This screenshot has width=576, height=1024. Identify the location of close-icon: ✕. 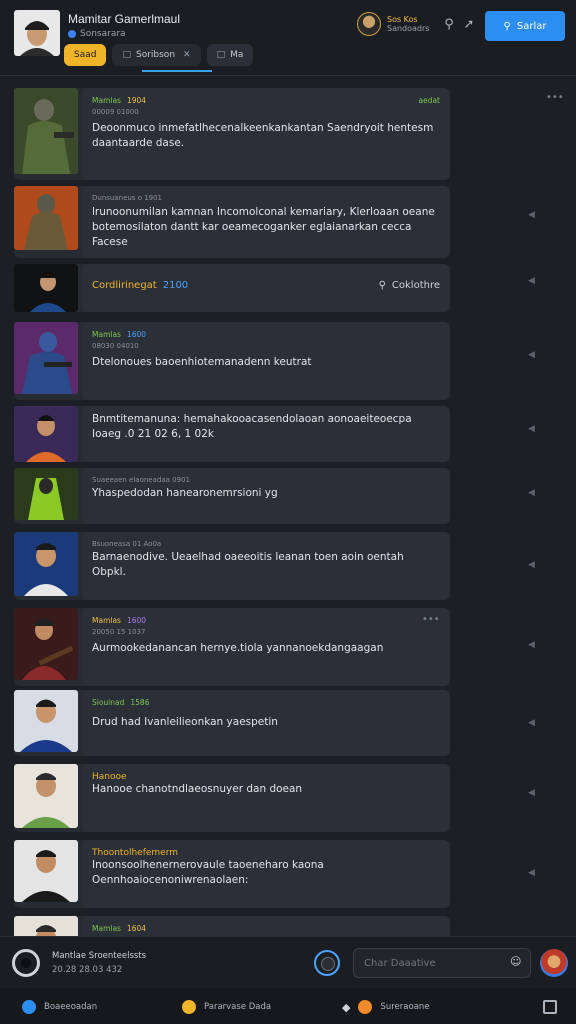
(187, 55).